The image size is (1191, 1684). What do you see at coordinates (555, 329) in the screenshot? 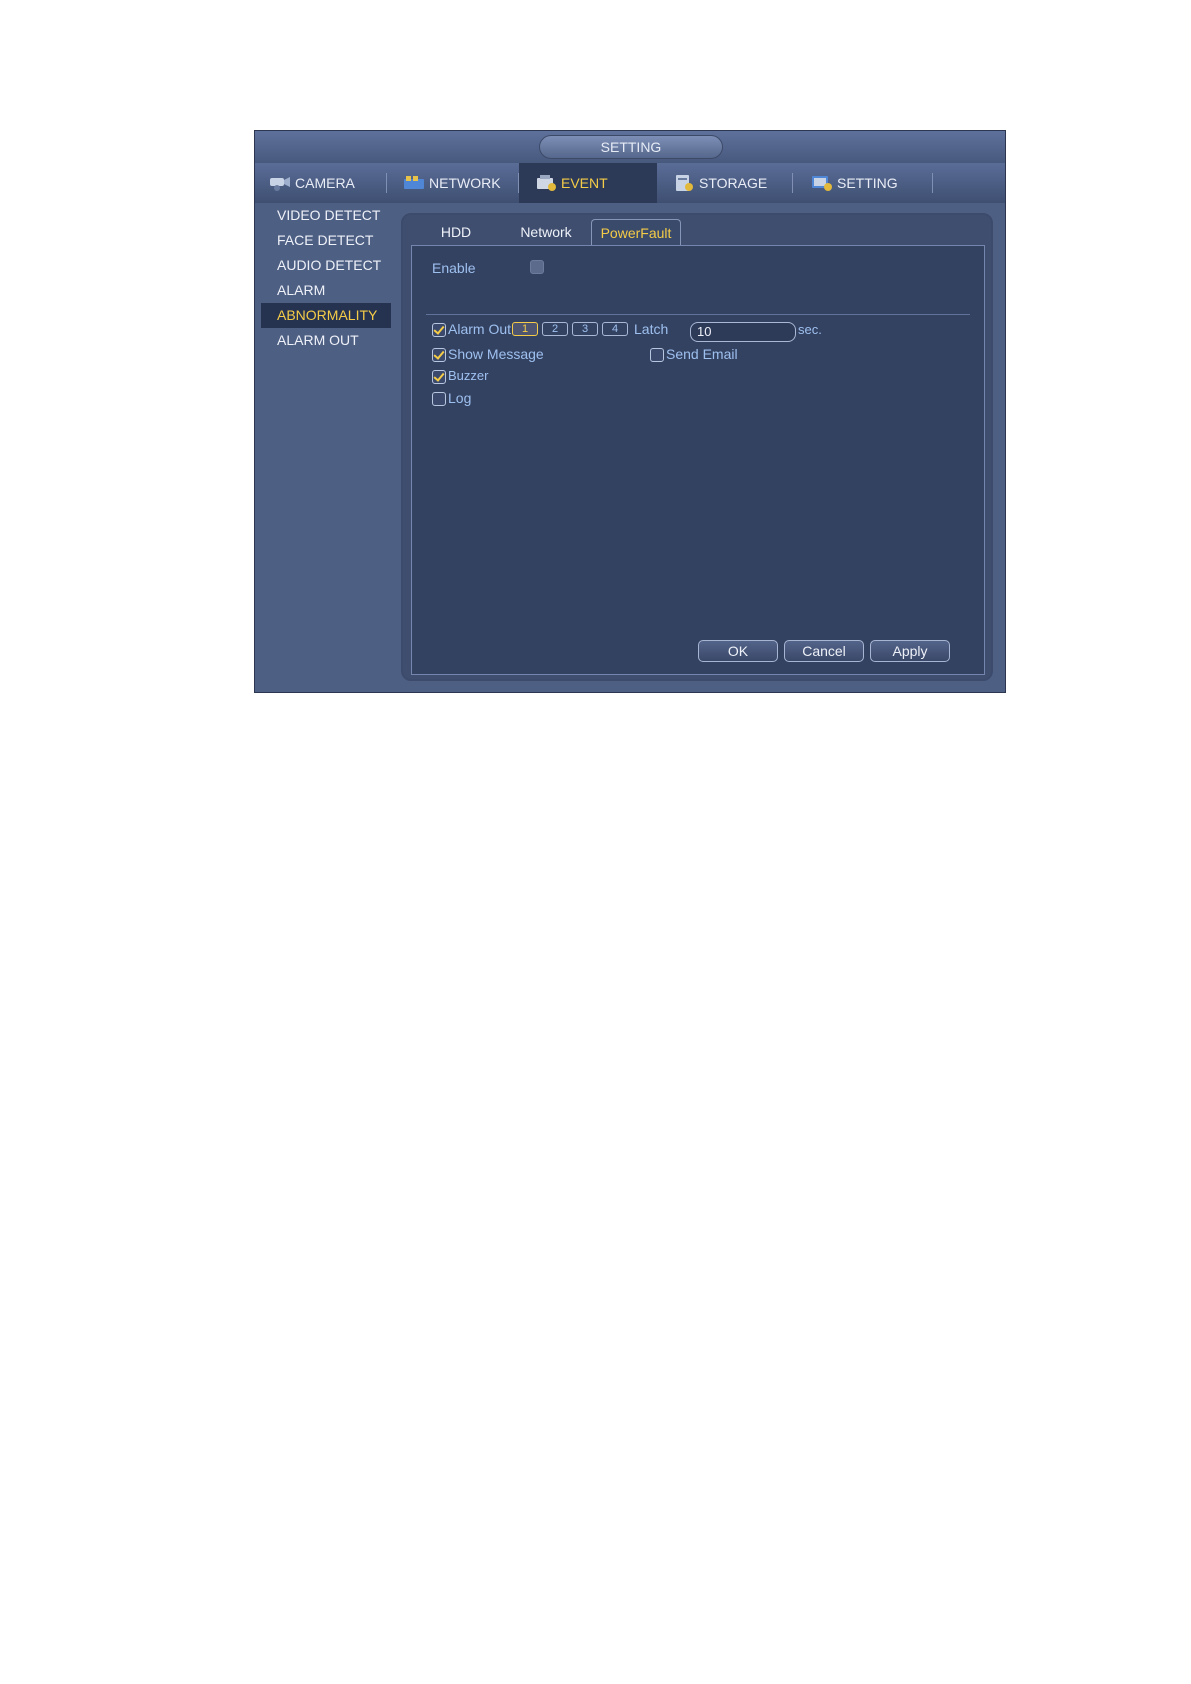
I see `alarm-out-channel-2: 2` at bounding box center [555, 329].